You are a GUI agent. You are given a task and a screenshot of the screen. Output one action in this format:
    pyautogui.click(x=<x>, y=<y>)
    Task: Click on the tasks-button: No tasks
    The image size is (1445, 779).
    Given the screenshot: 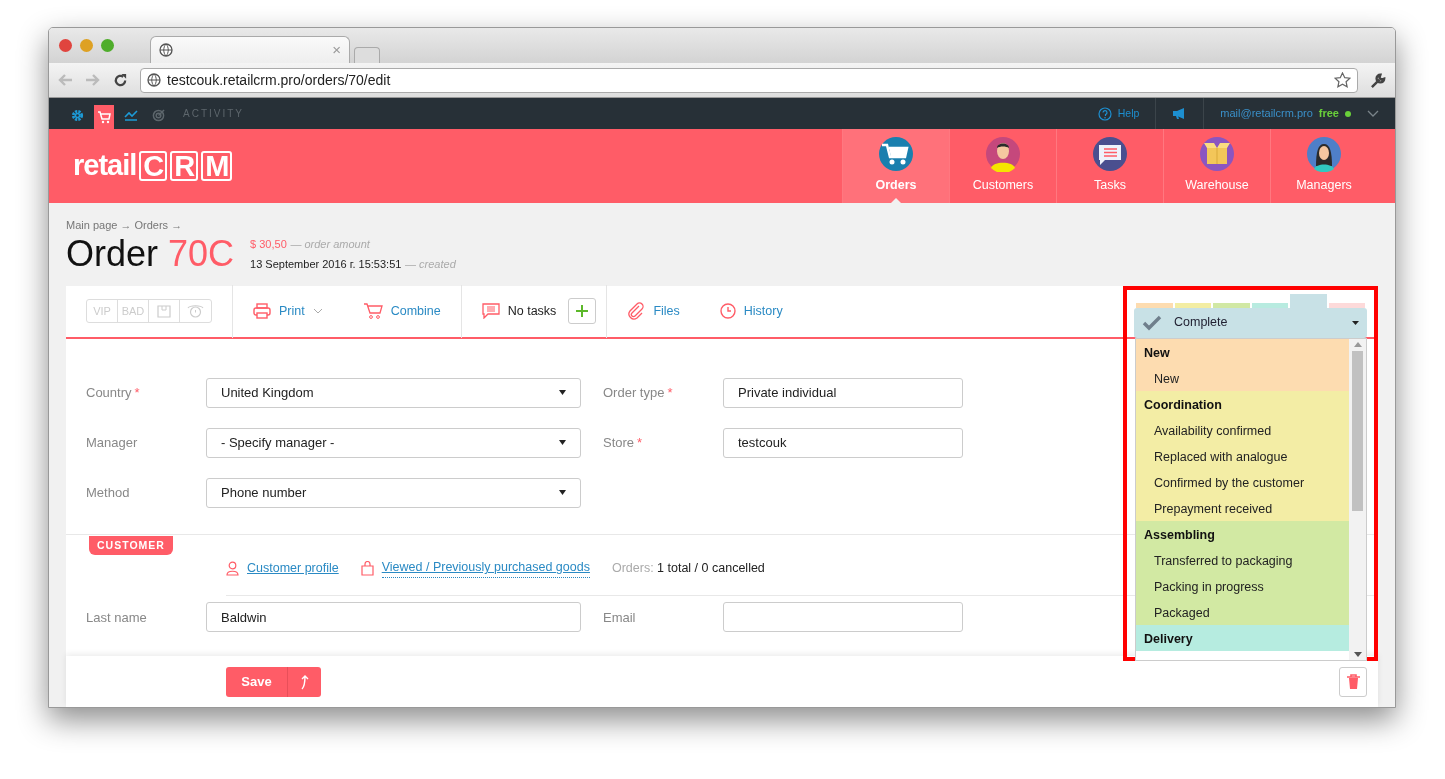 What is the action you would take?
    pyautogui.click(x=519, y=311)
    